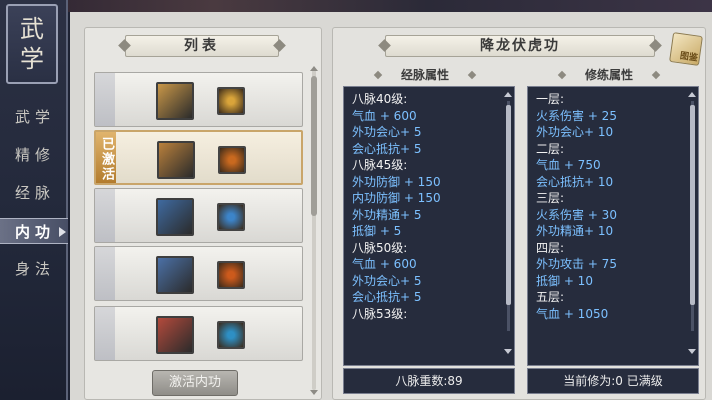  What do you see at coordinates (550, 99) in the screenshot?
I see `attr-level-heading: 一层:` at bounding box center [550, 99].